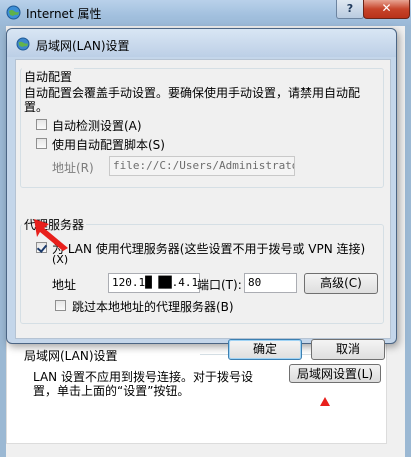 The height and width of the screenshot is (457, 411). Describe the element at coordinates (36, 107) in the screenshot. I see `auto-config-description-line2: 置。` at that location.